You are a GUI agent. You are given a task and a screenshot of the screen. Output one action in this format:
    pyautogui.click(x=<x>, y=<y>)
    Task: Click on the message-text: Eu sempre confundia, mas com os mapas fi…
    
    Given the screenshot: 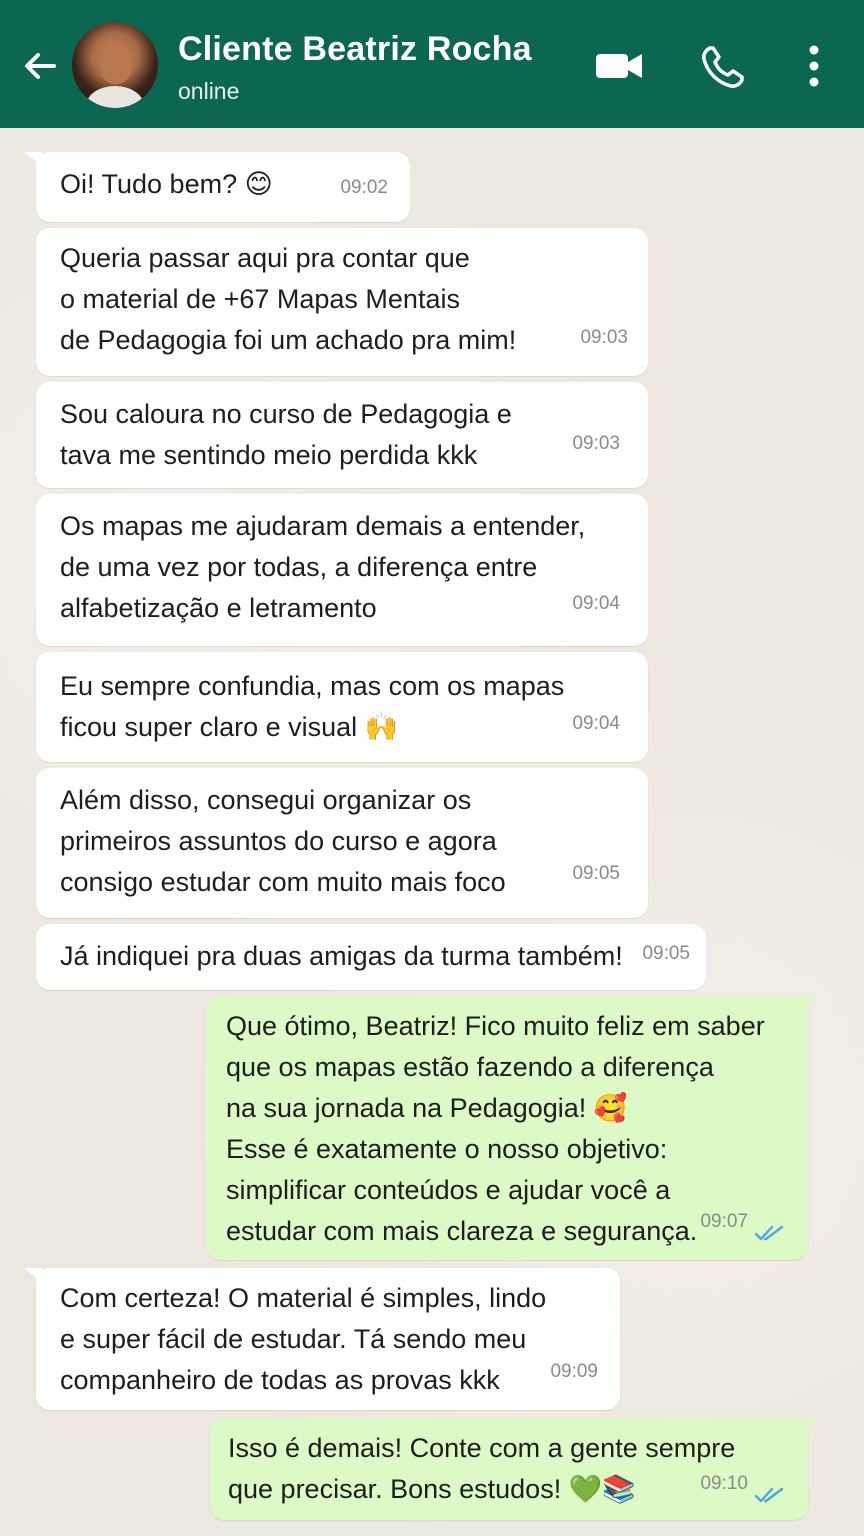 What is the action you would take?
    pyautogui.click(x=312, y=706)
    